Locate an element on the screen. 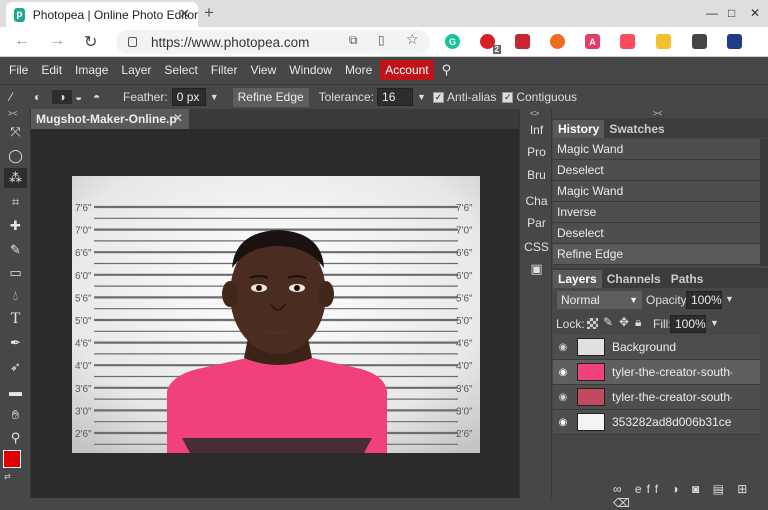 This screenshot has width=768, height=510. layer-row: ◉ 353282ad8d006b31ce51 is located at coordinates (656, 422).